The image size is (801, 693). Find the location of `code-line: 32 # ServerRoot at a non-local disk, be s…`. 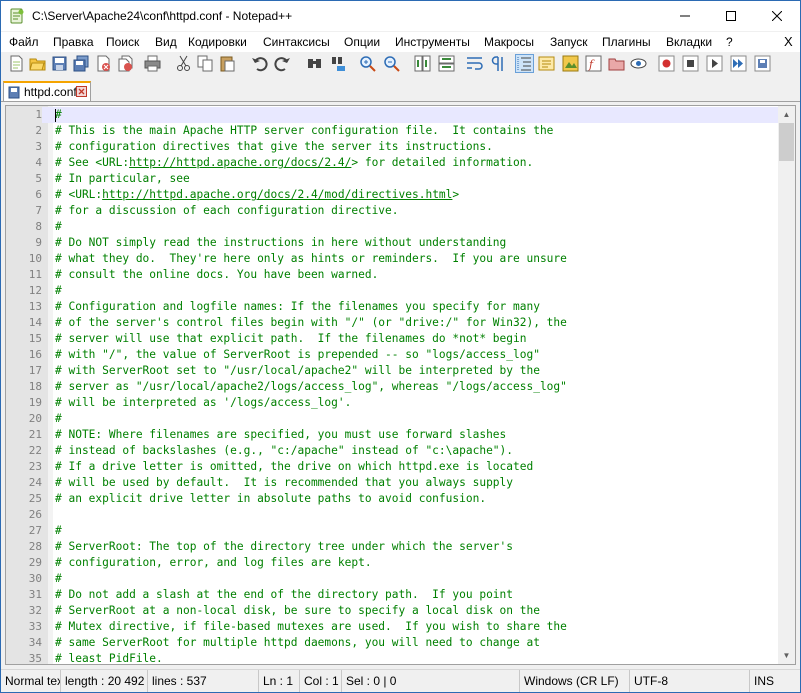

code-line: 32 # ServerRoot at a non-local disk, be s… is located at coordinates (392, 611).